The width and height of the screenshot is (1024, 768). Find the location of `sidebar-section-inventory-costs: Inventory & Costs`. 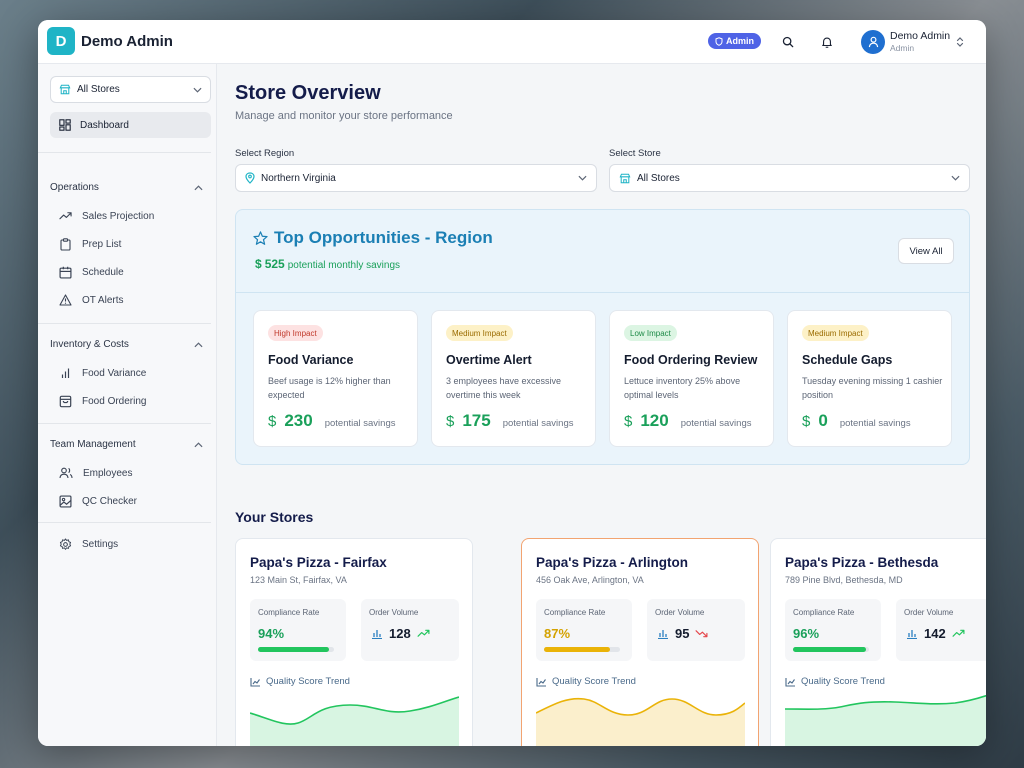

sidebar-section-inventory-costs: Inventory & Costs is located at coordinates (126, 344).